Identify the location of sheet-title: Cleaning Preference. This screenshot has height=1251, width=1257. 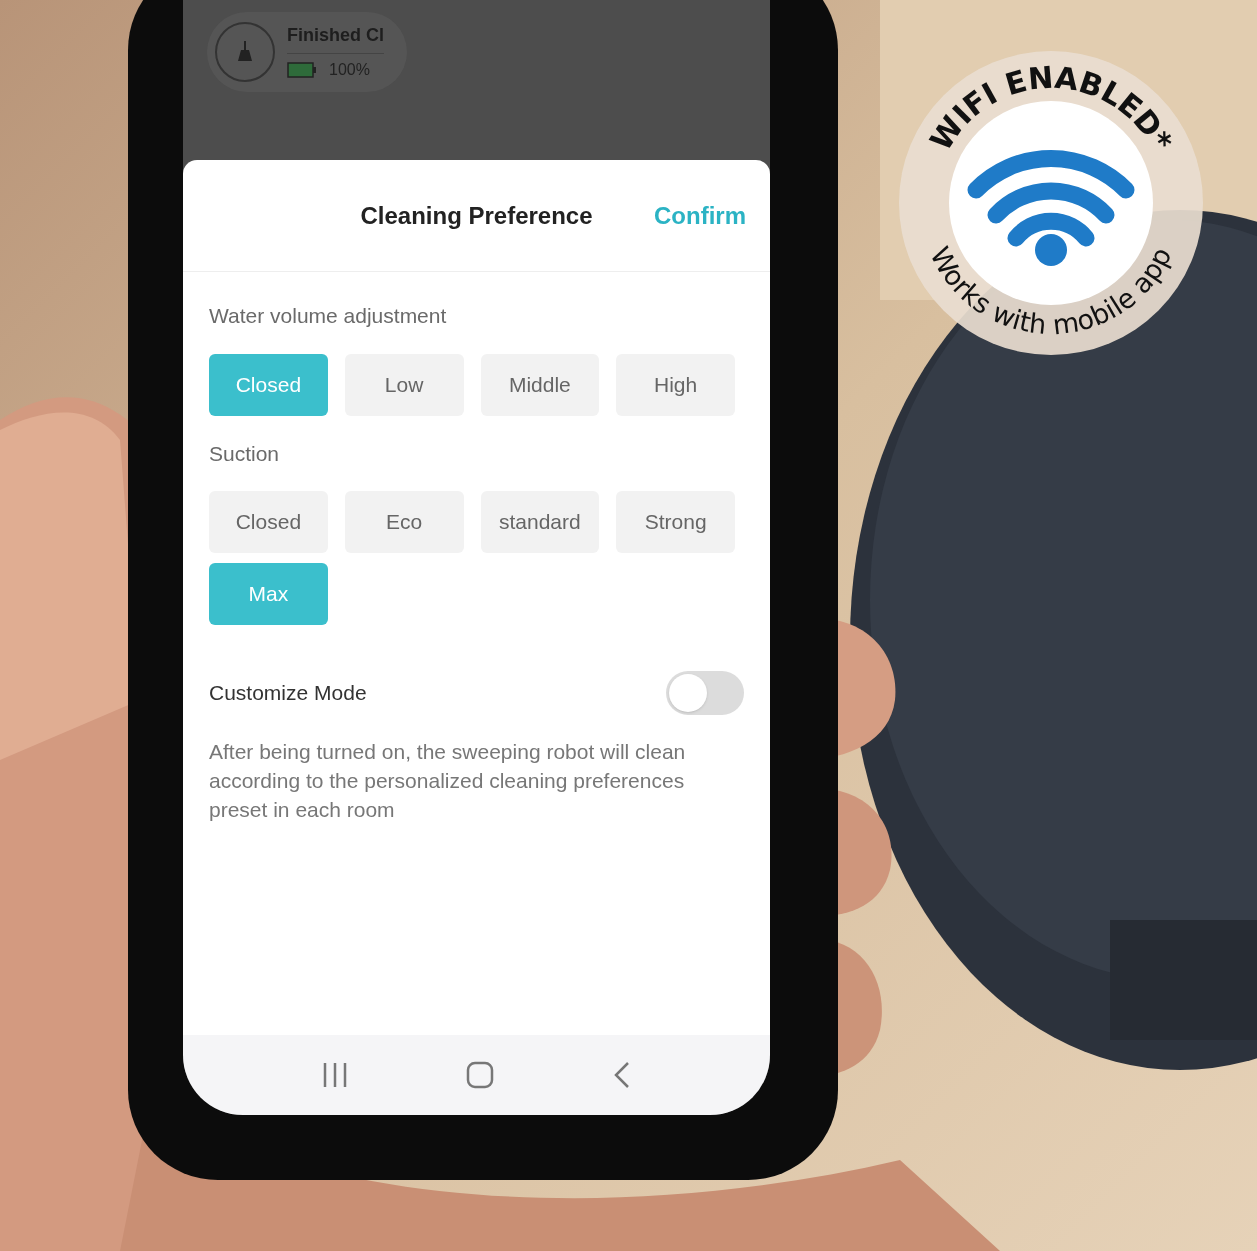
(476, 215).